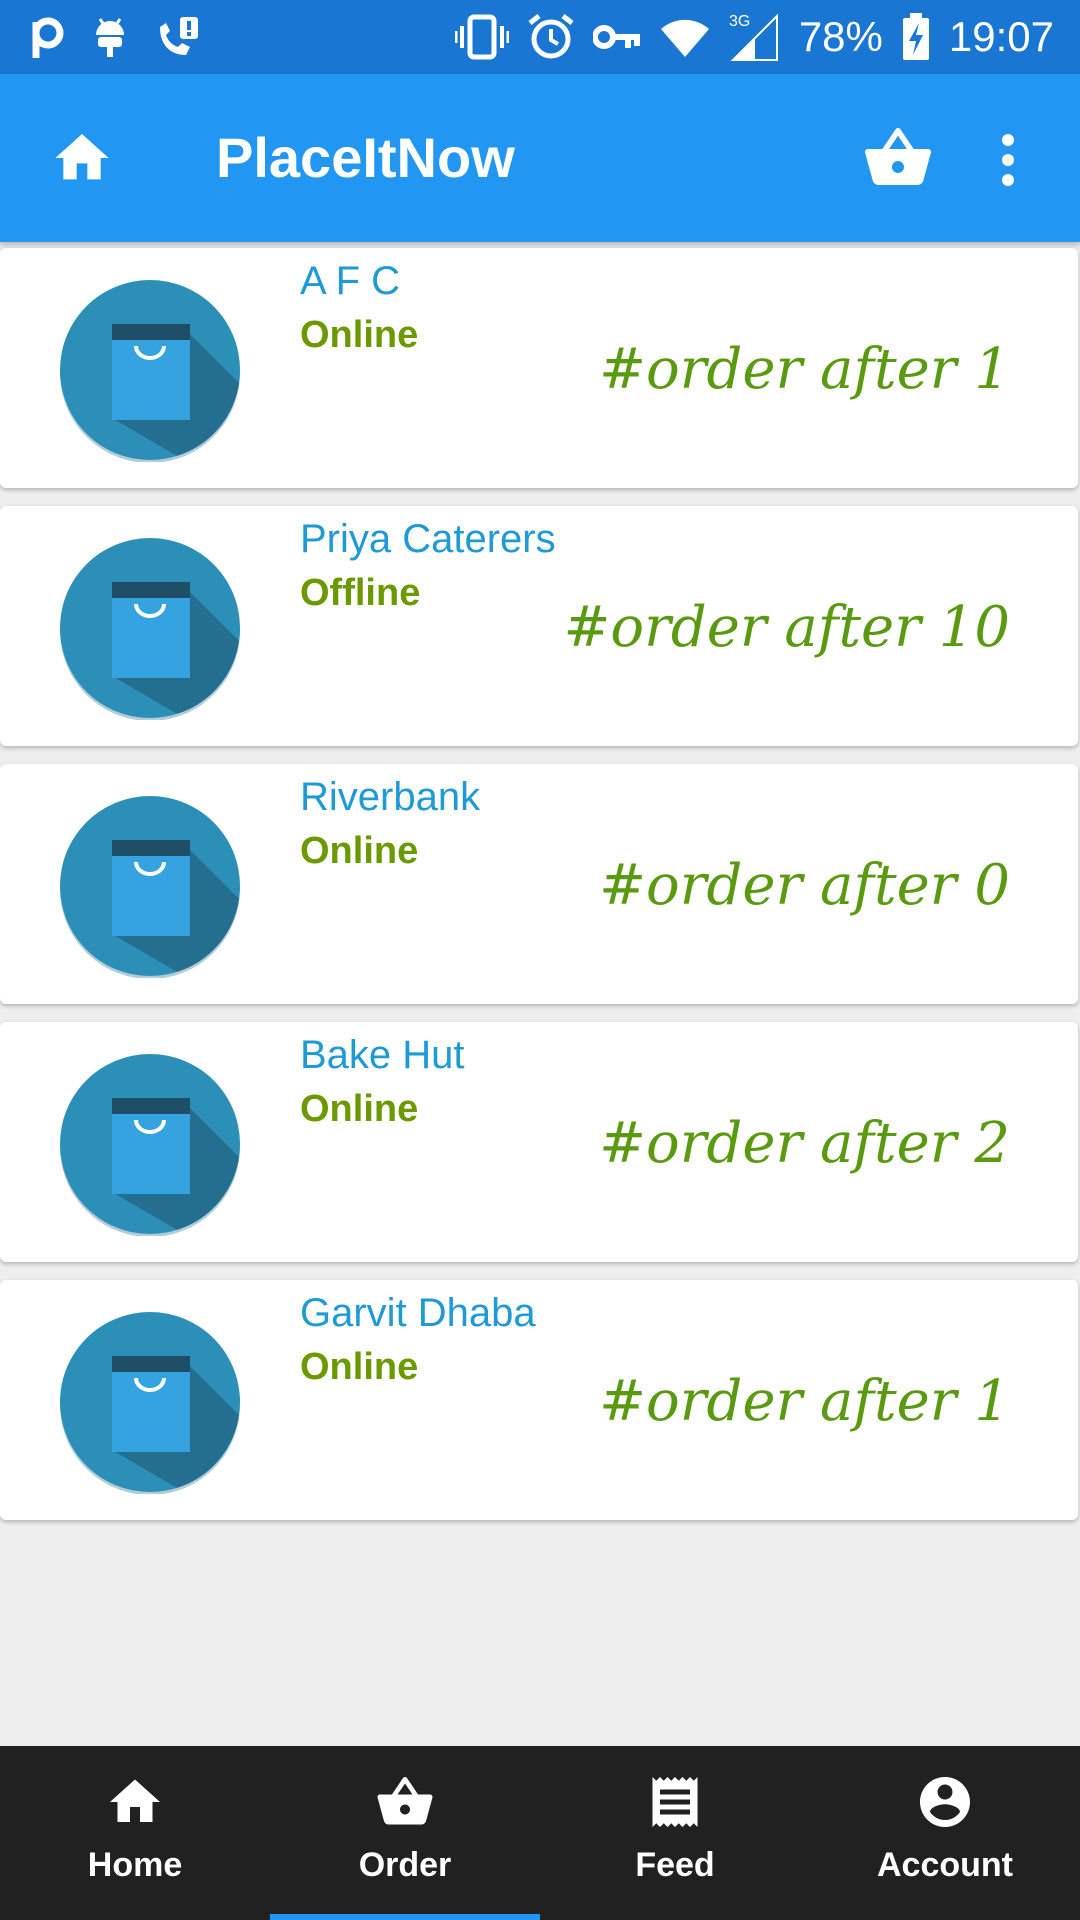  I want to click on shop-name: Riverbank, so click(390, 797).